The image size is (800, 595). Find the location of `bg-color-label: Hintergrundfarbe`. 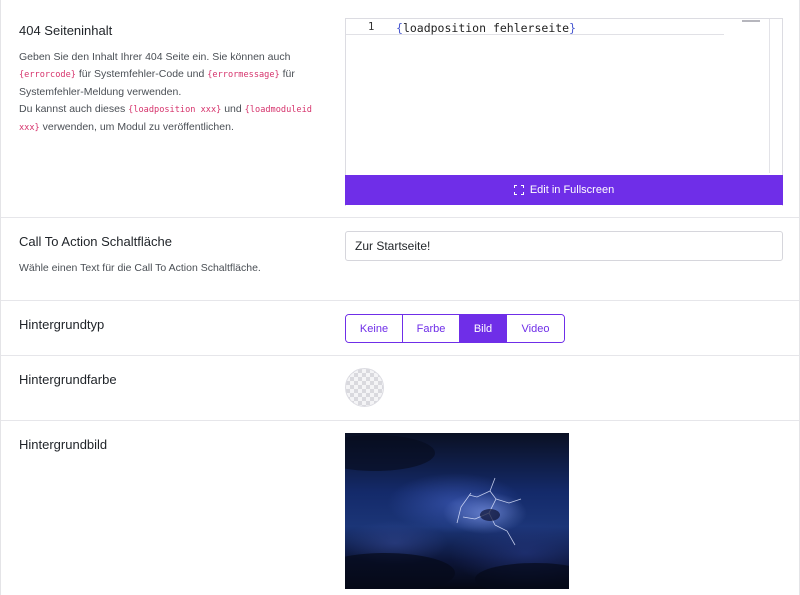

bg-color-label: Hintergrundfarbe is located at coordinates (68, 379).